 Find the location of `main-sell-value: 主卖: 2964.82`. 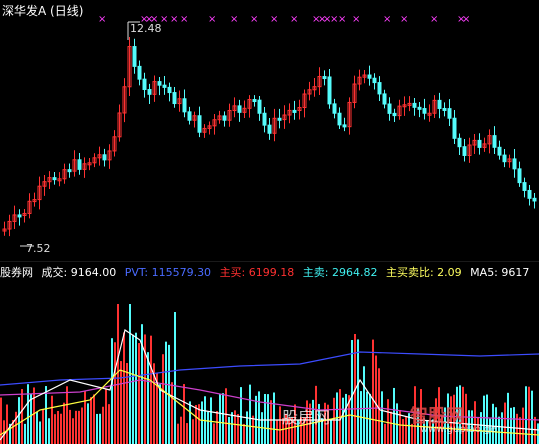

main-sell-value: 主卖: 2964.82 is located at coordinates (340, 272).